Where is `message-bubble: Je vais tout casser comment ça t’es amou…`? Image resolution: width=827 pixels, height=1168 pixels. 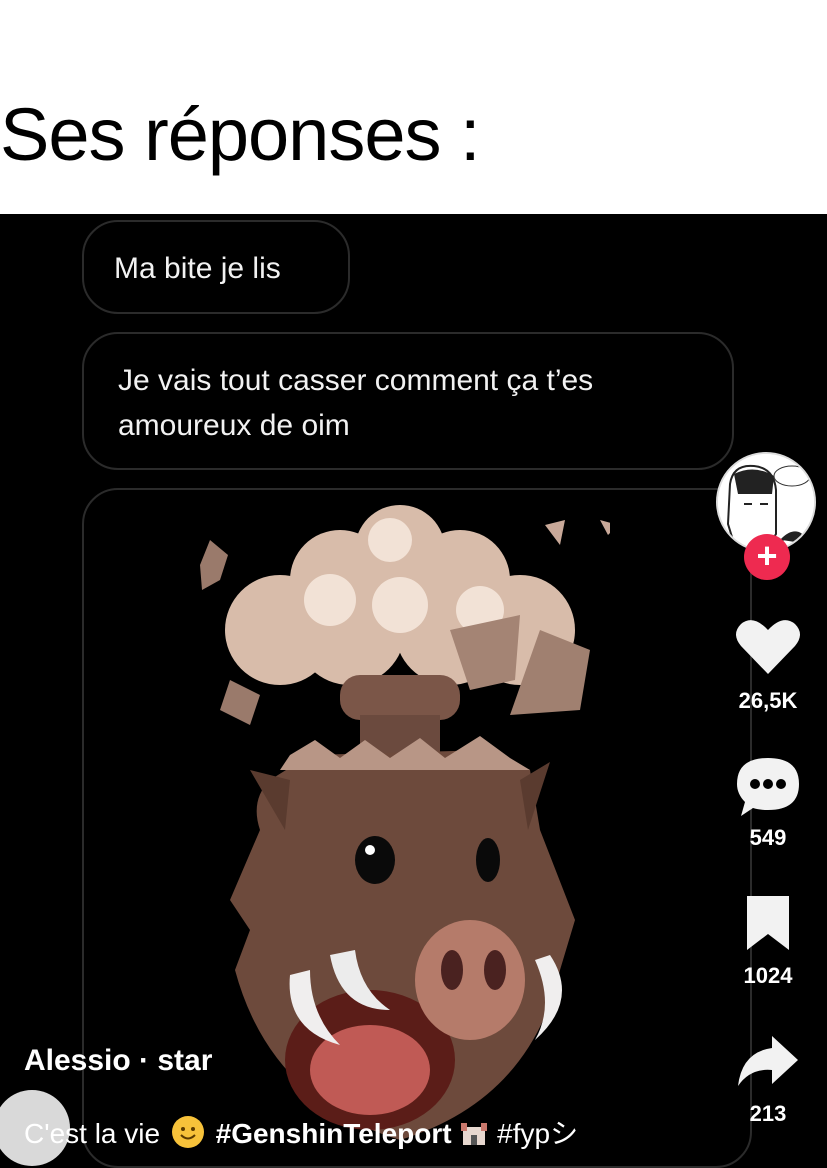
message-bubble: Je vais tout casser comment ça t’es amou… is located at coordinates (408, 401).